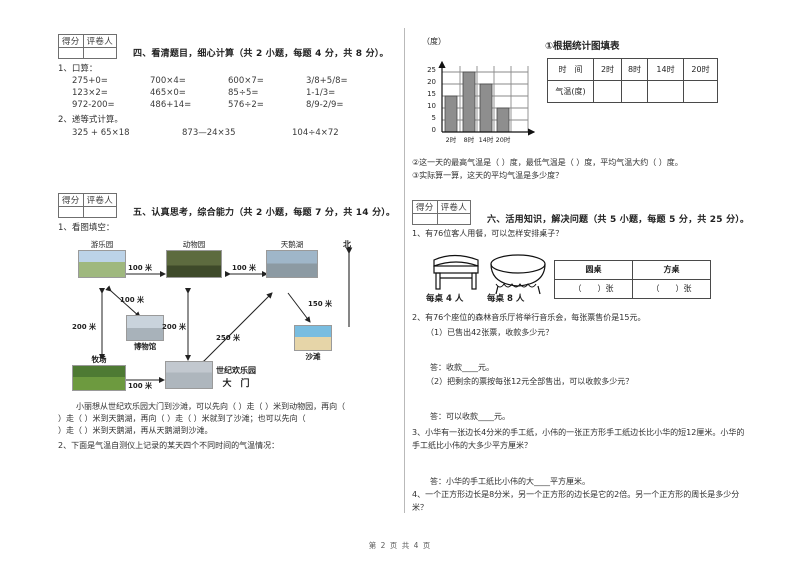  Describe the element at coordinates (228, 338) in the screenshot. I see `distance-label: 250 米` at that location.